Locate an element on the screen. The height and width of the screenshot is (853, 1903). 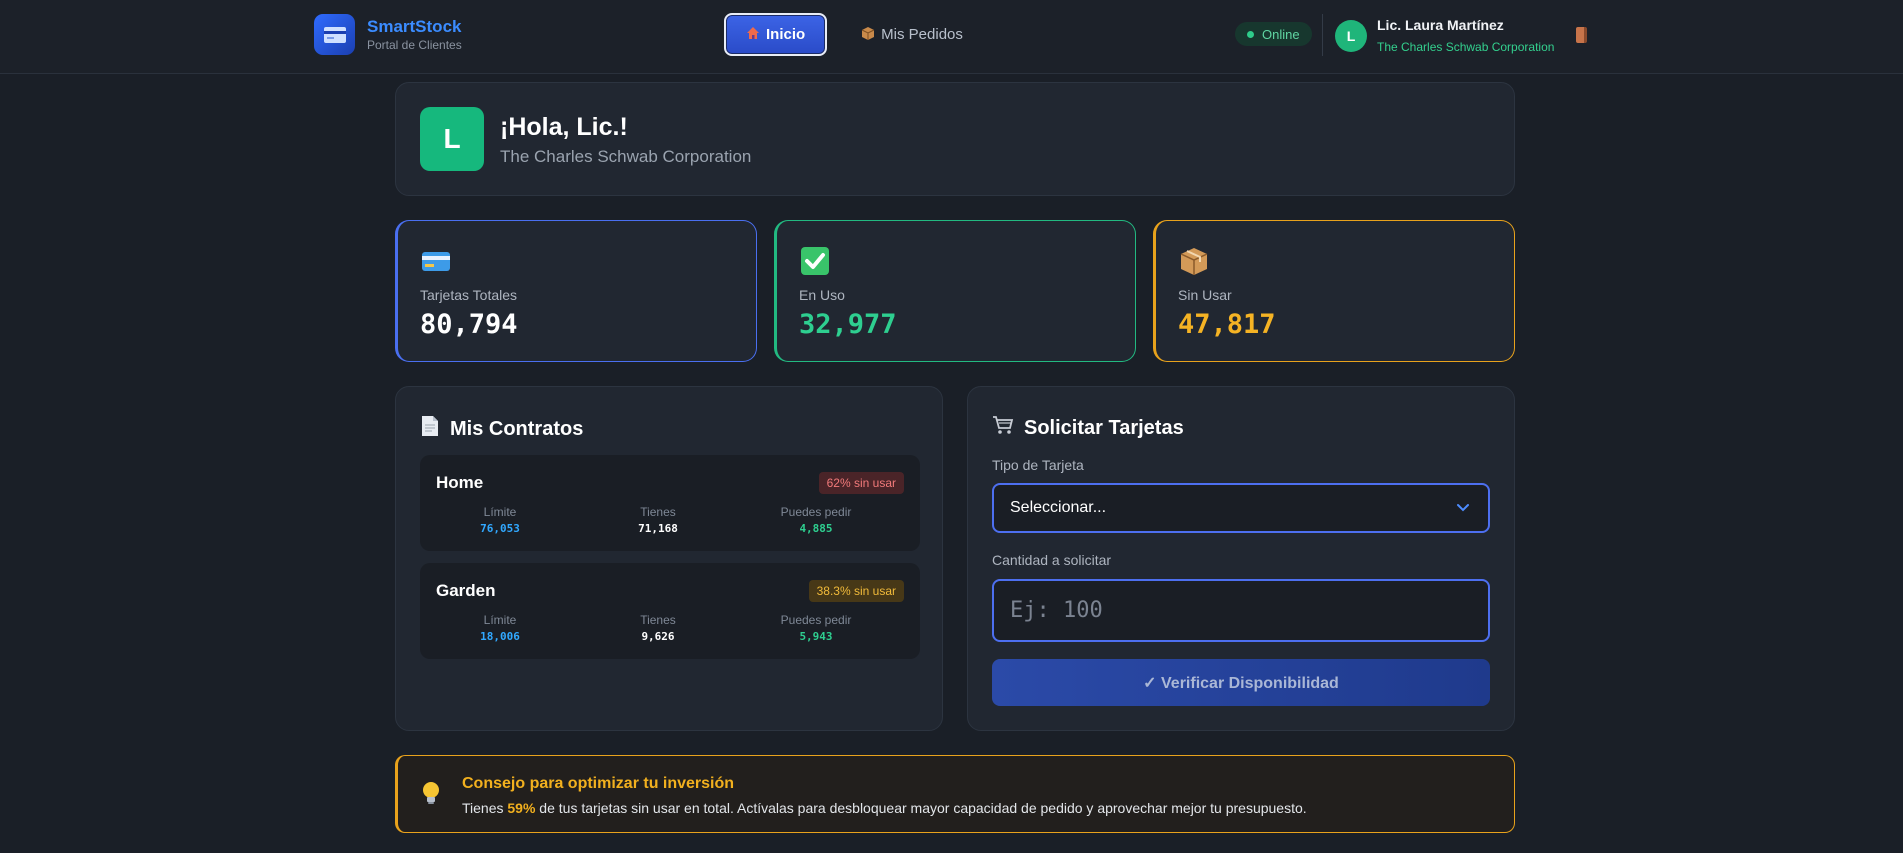
stat-card-total: Tarjetas Totales 80,794 is located at coordinates (576, 291).